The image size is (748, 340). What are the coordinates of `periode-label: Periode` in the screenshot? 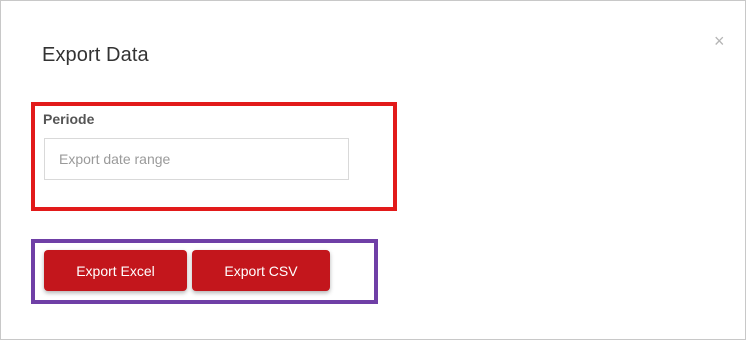 It's located at (69, 119).